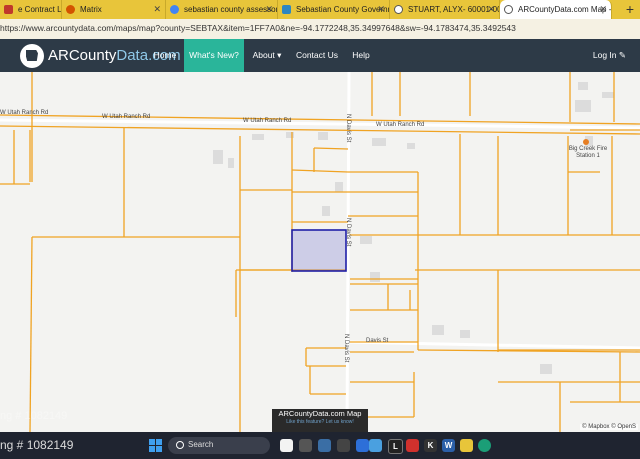 The width and height of the screenshot is (640, 459). I want to click on nav-contact-us: Contact Us, so click(317, 55).